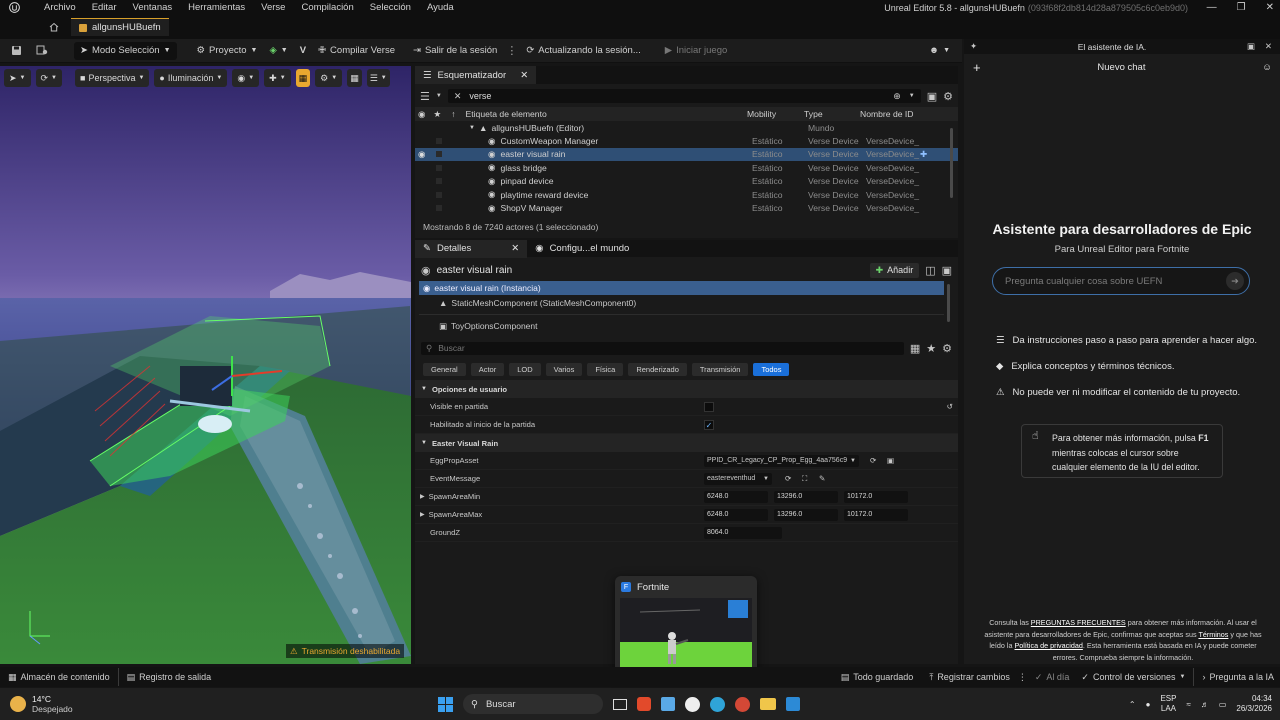  What do you see at coordinates (153, 7) in the screenshot?
I see `menu-ventanas: Ventanas` at bounding box center [153, 7].